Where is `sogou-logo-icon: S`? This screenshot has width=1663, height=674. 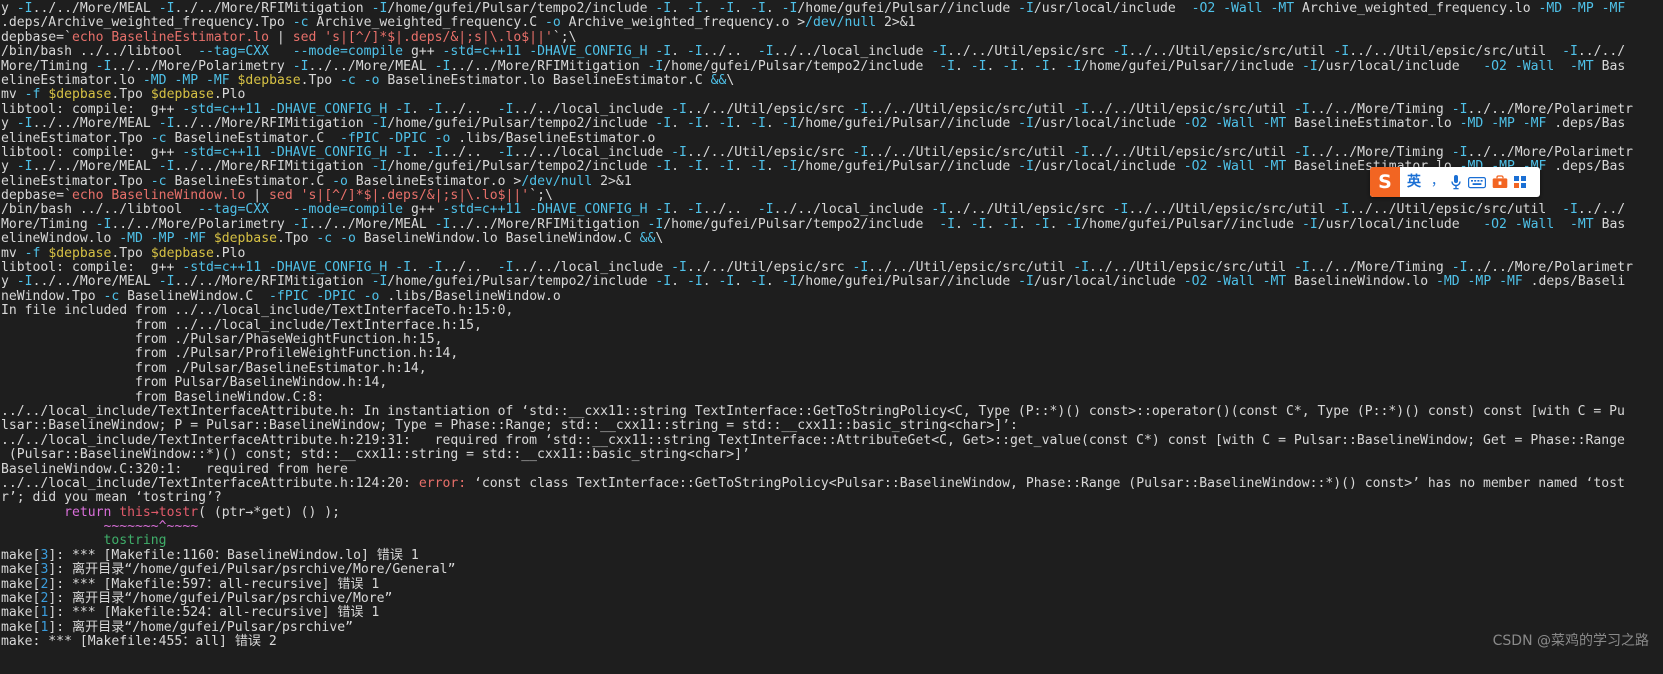 sogou-logo-icon: S is located at coordinates (1385, 182).